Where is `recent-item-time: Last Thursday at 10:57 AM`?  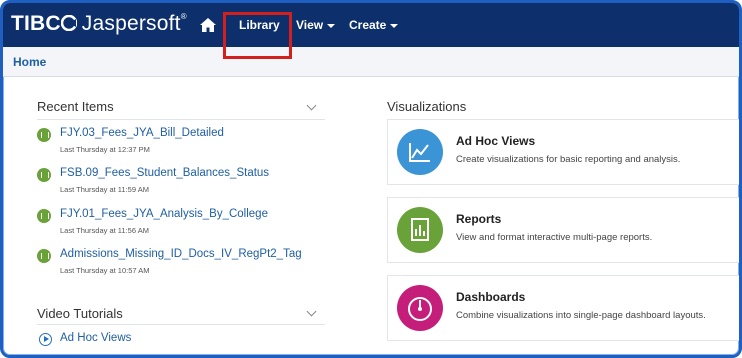 recent-item-time: Last Thursday at 10:57 AM is located at coordinates (105, 270).